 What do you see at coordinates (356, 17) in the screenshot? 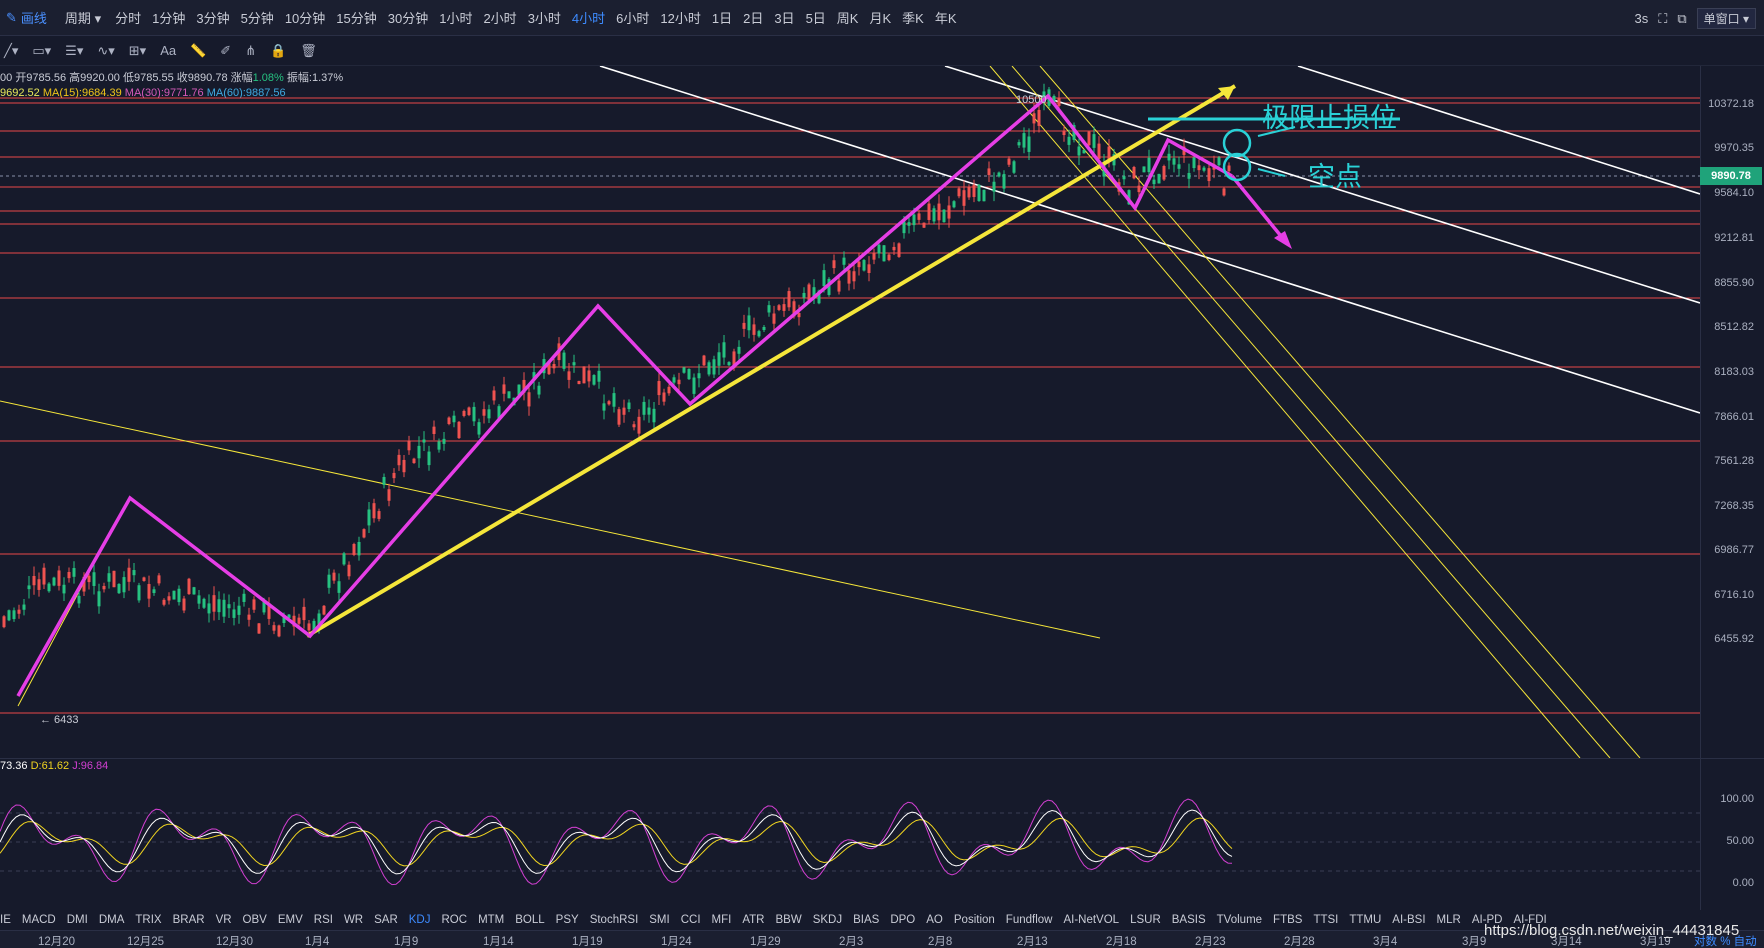
I see `period-item: 15分钟` at bounding box center [356, 17].